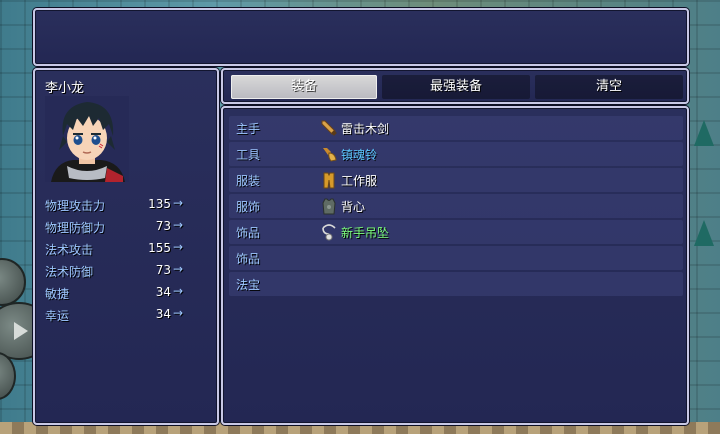 The height and width of the screenshot is (434, 720). What do you see at coordinates (57, 294) in the screenshot?
I see `param-name: 敏捷` at bounding box center [57, 294].